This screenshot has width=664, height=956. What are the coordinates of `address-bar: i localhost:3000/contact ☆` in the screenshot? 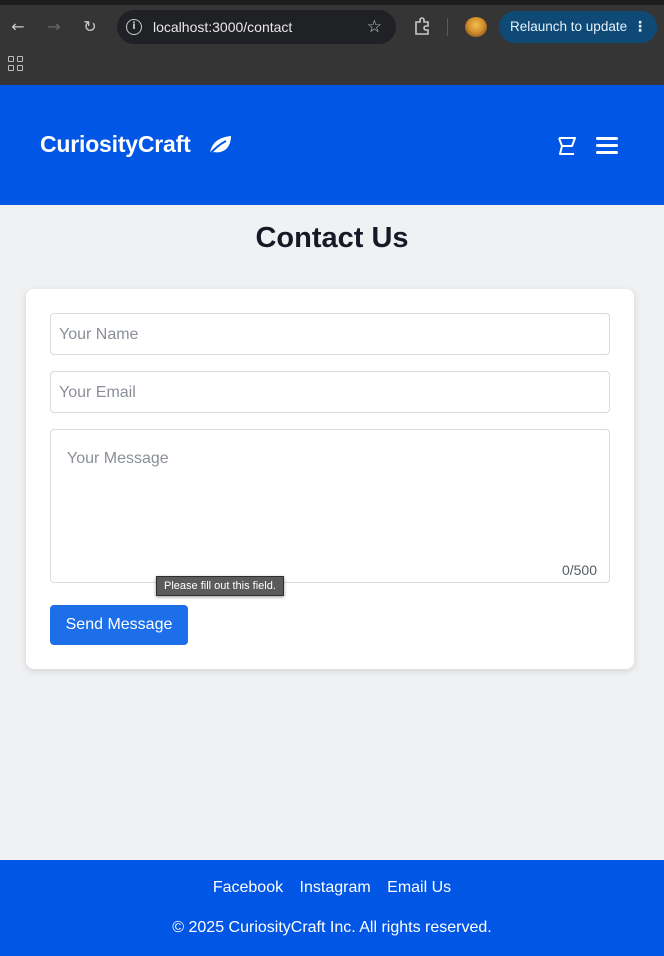 It's located at (256, 27).